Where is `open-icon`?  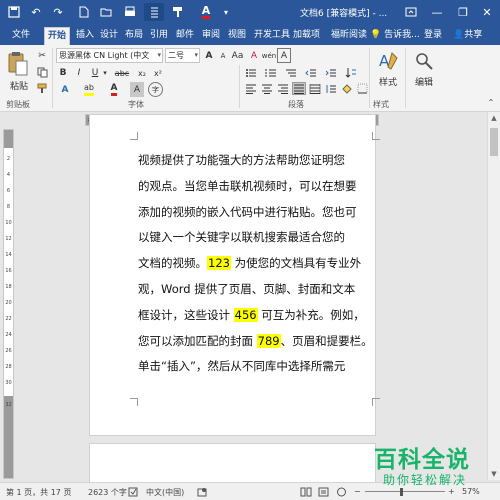 open-icon is located at coordinates (106, 12).